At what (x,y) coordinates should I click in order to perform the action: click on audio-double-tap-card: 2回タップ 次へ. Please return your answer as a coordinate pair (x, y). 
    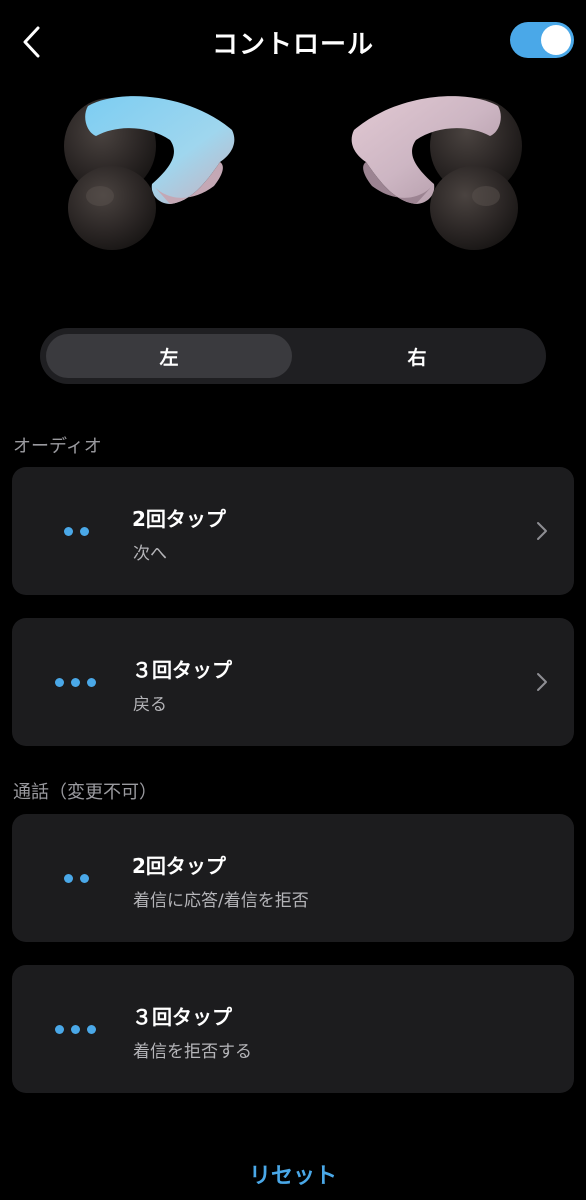
    Looking at the image, I should click on (293, 531).